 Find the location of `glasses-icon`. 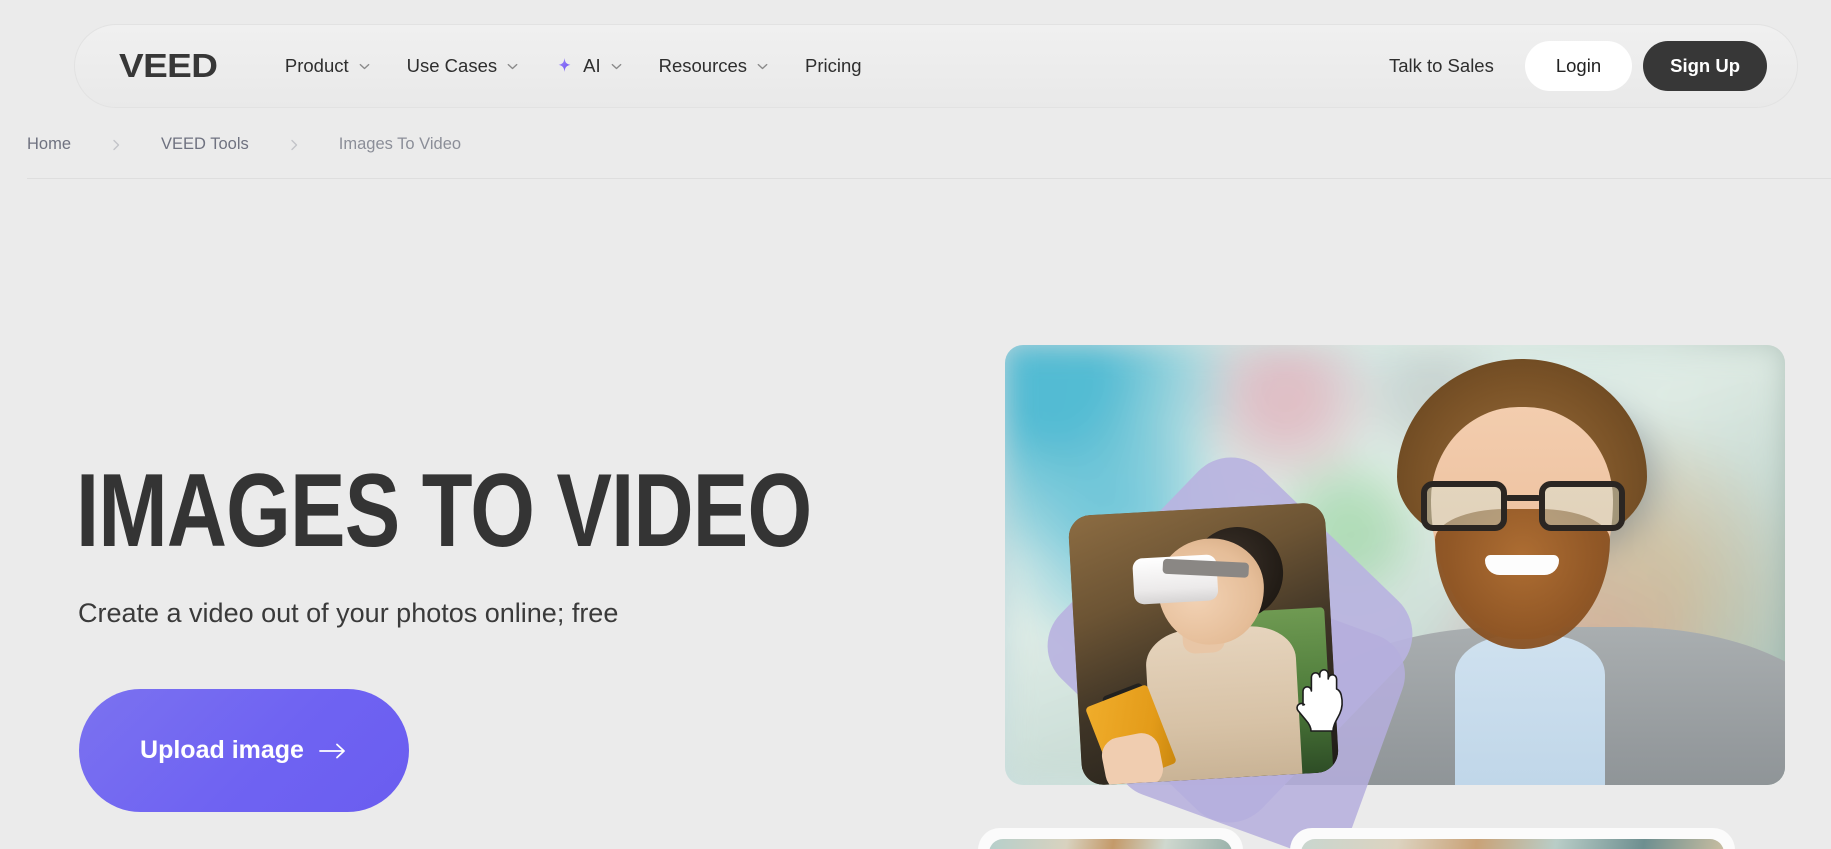

glasses-icon is located at coordinates (1523, 507).